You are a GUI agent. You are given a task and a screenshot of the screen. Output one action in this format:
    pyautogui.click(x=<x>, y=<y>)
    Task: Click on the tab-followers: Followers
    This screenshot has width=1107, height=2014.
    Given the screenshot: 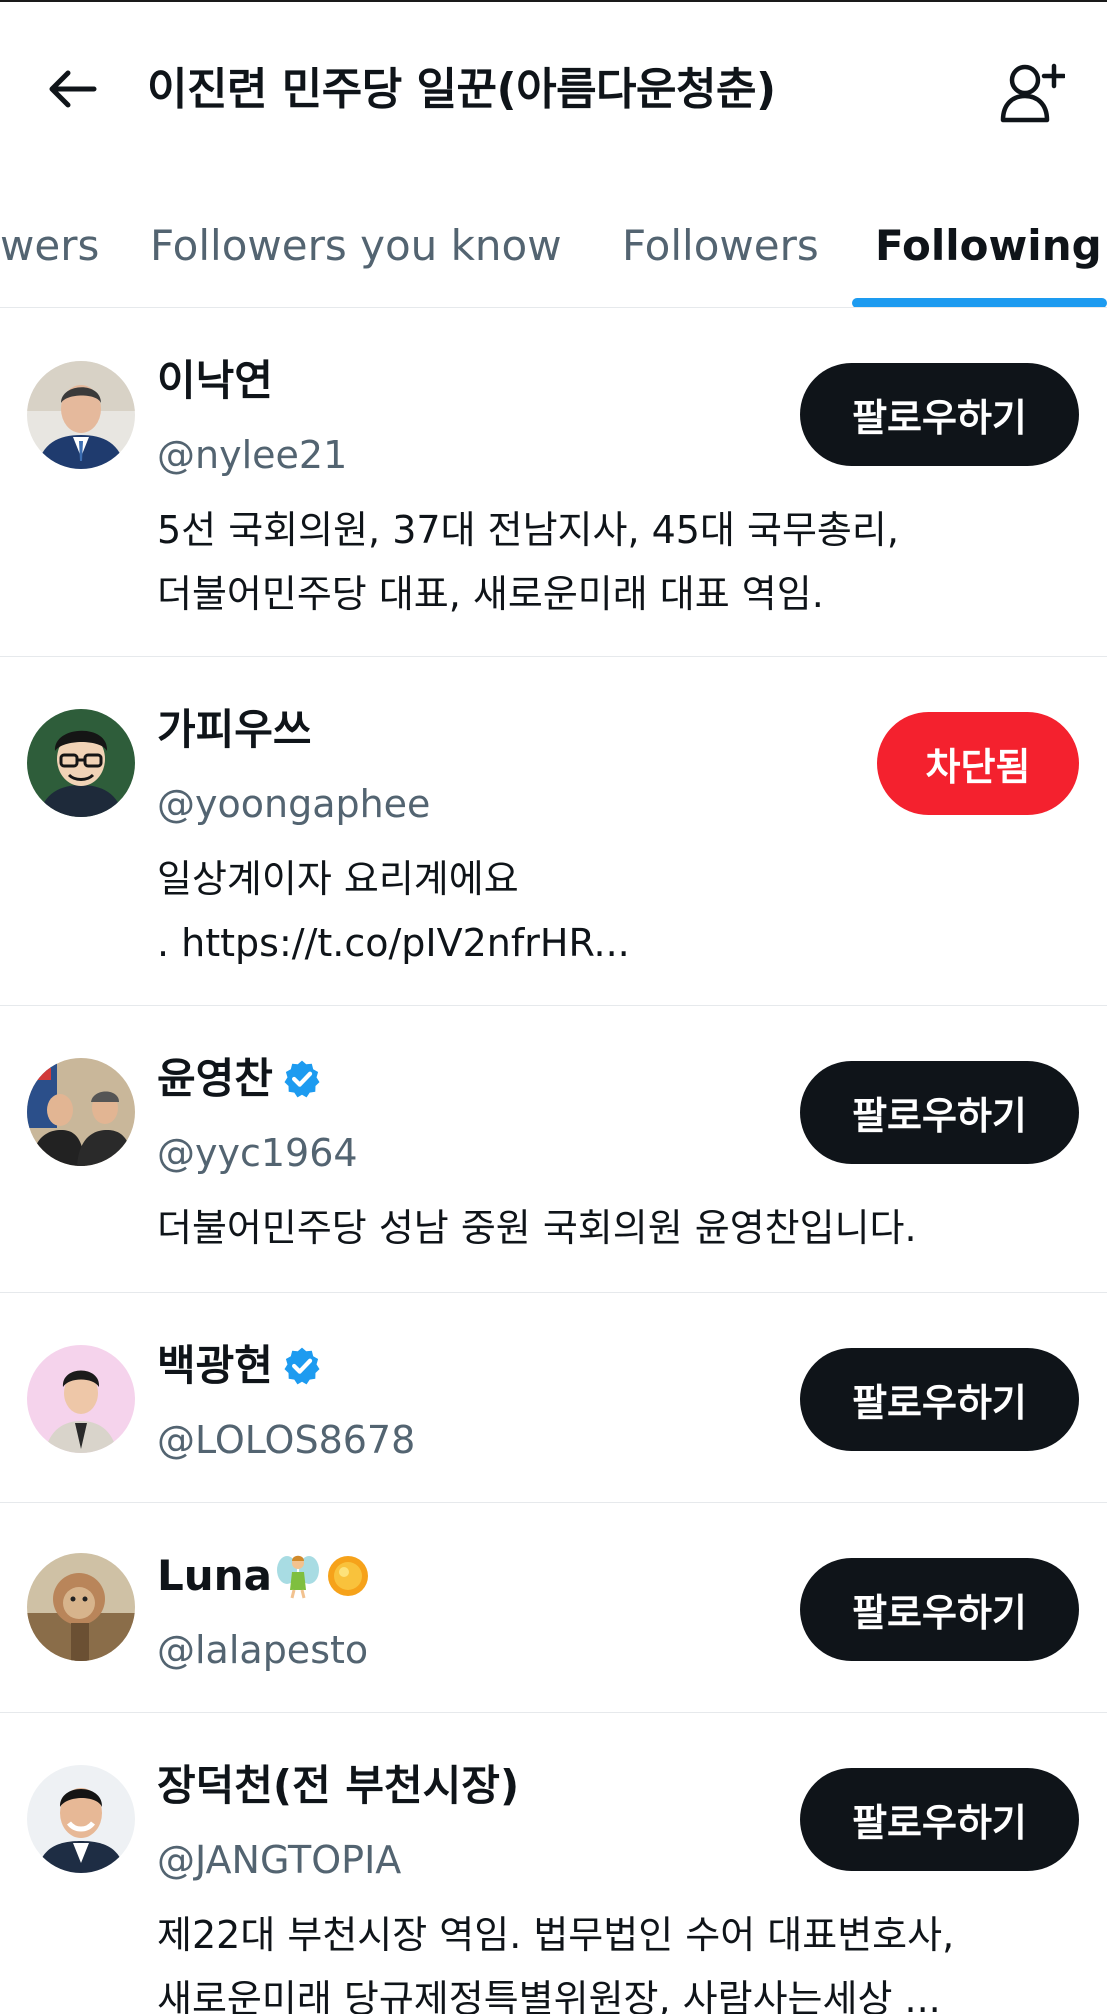 What is the action you would take?
    pyautogui.click(x=720, y=246)
    